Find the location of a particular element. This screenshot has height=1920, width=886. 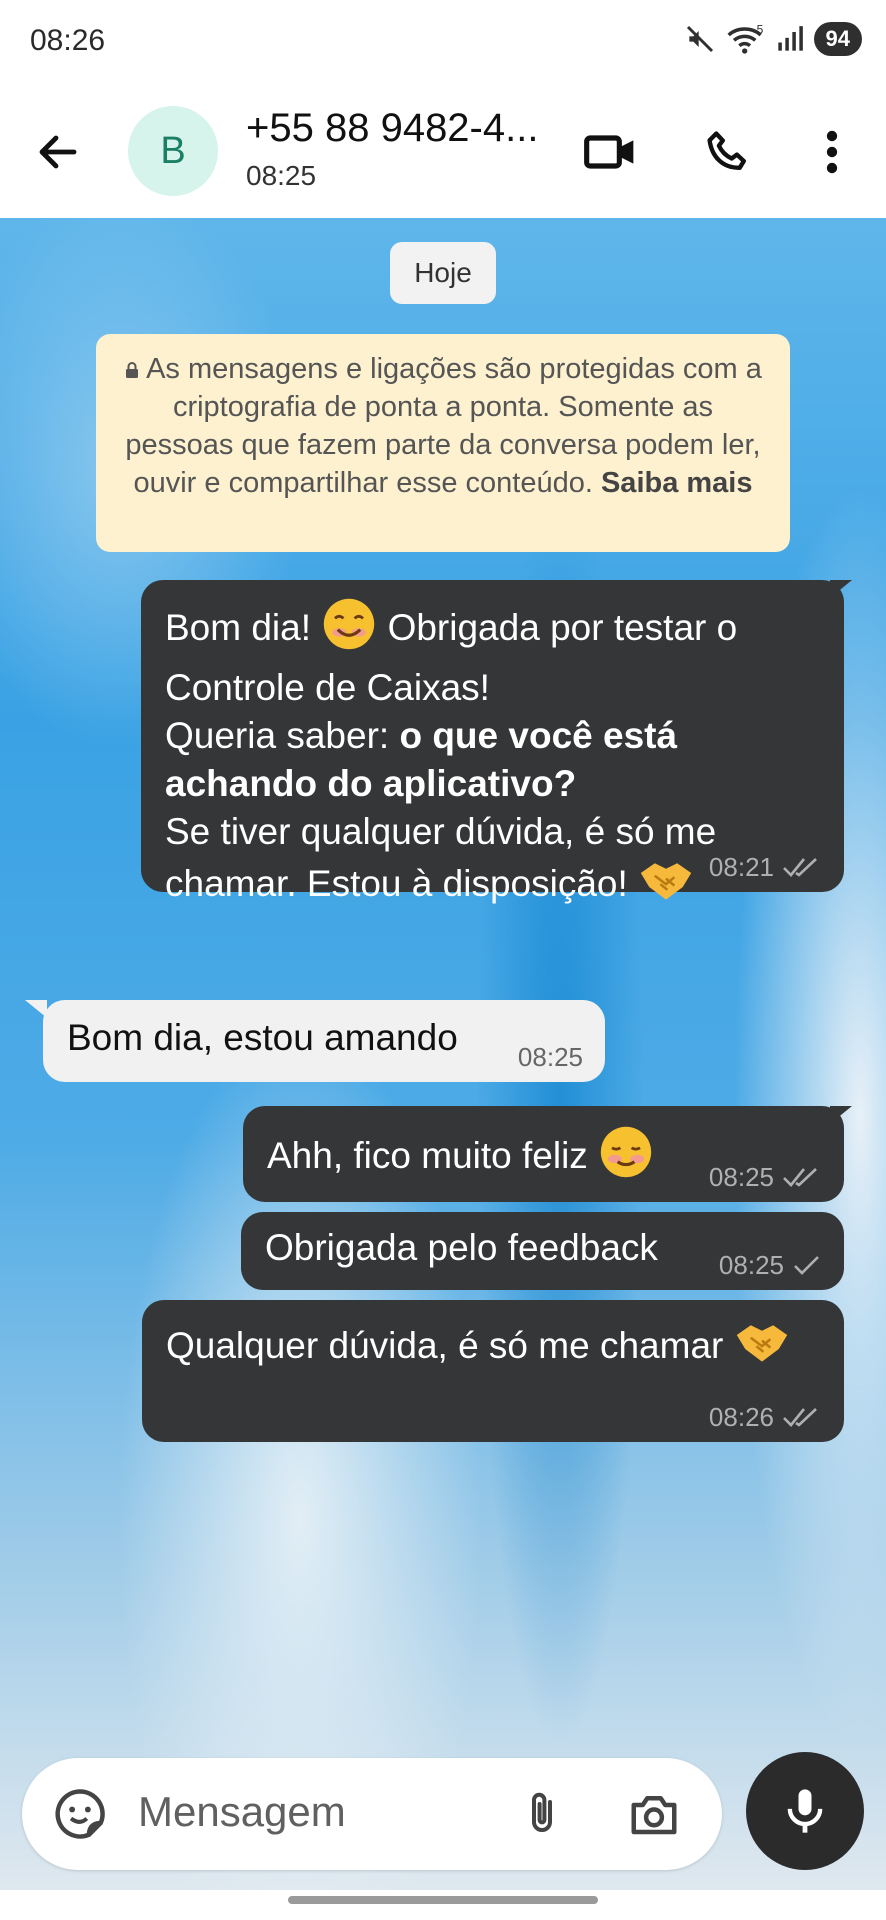

outgoing-message: Ahh, fico muito feliz 08:25 is located at coordinates (543, 1154).